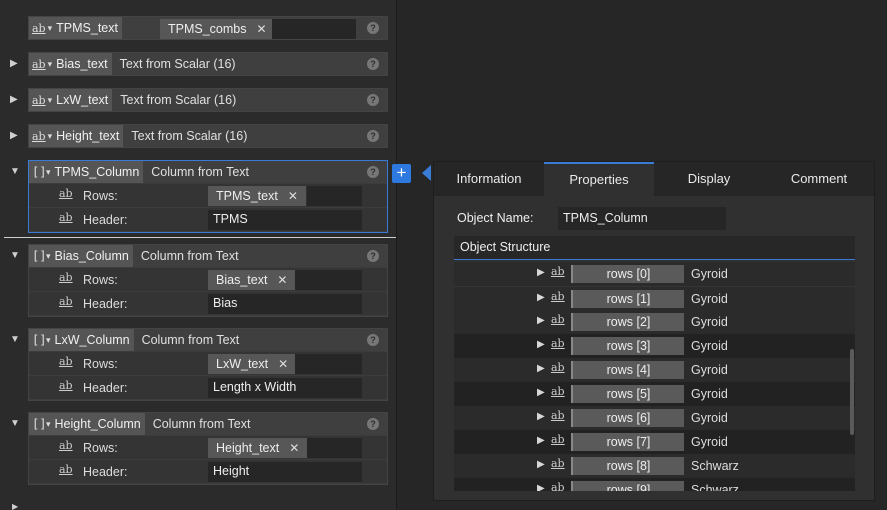  Describe the element at coordinates (654, 442) in the screenshot. I see `structure-row: ▶ ab rows [7] Gyroid` at that location.